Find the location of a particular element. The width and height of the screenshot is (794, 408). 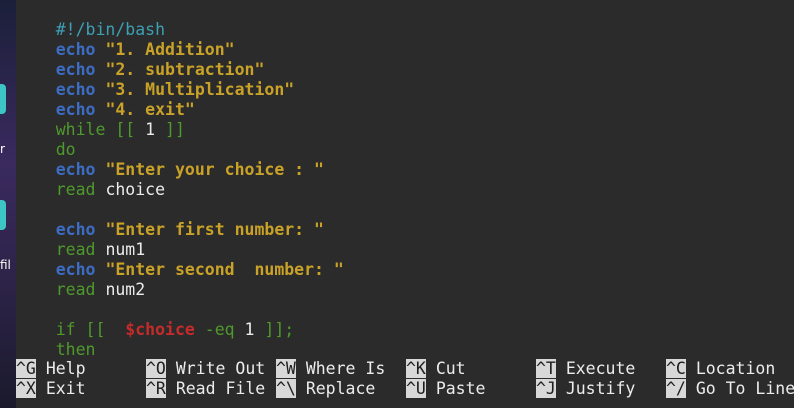

shortcut-key: ^/ is located at coordinates (676, 388).